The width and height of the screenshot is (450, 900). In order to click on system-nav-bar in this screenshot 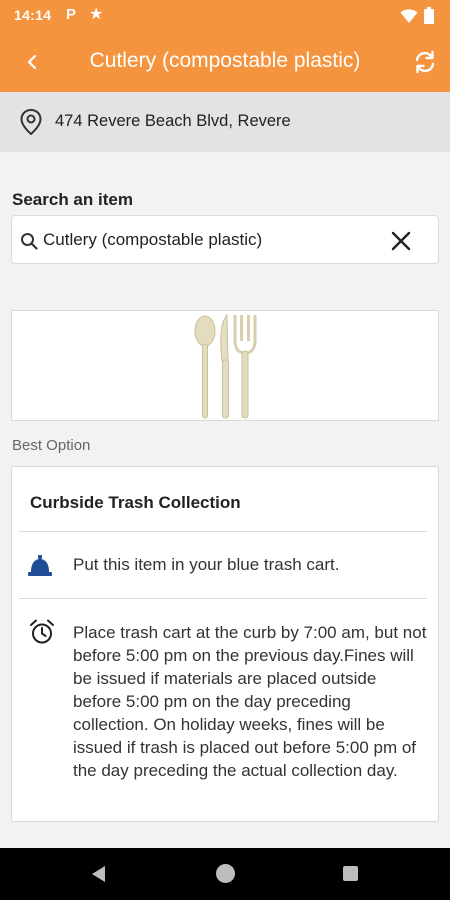, I will do `click(225, 874)`.